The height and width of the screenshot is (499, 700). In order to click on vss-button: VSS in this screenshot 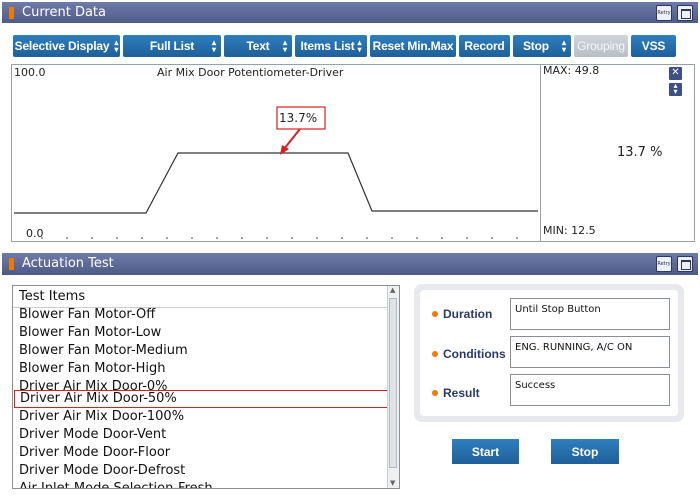, I will do `click(653, 46)`.